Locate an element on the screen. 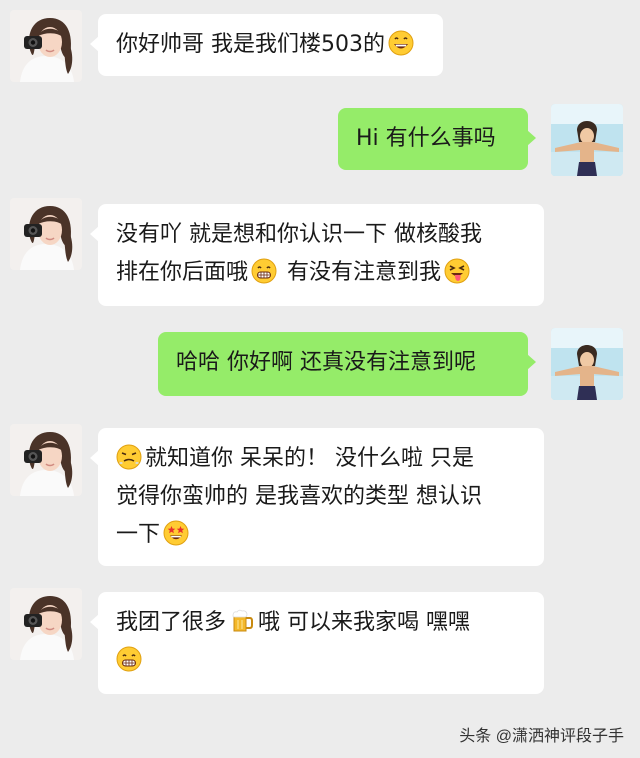 This screenshot has height=758, width=640. outgoing-message-bubble: 哈哈 你好啊 还真没有注意到呢 is located at coordinates (347, 364).